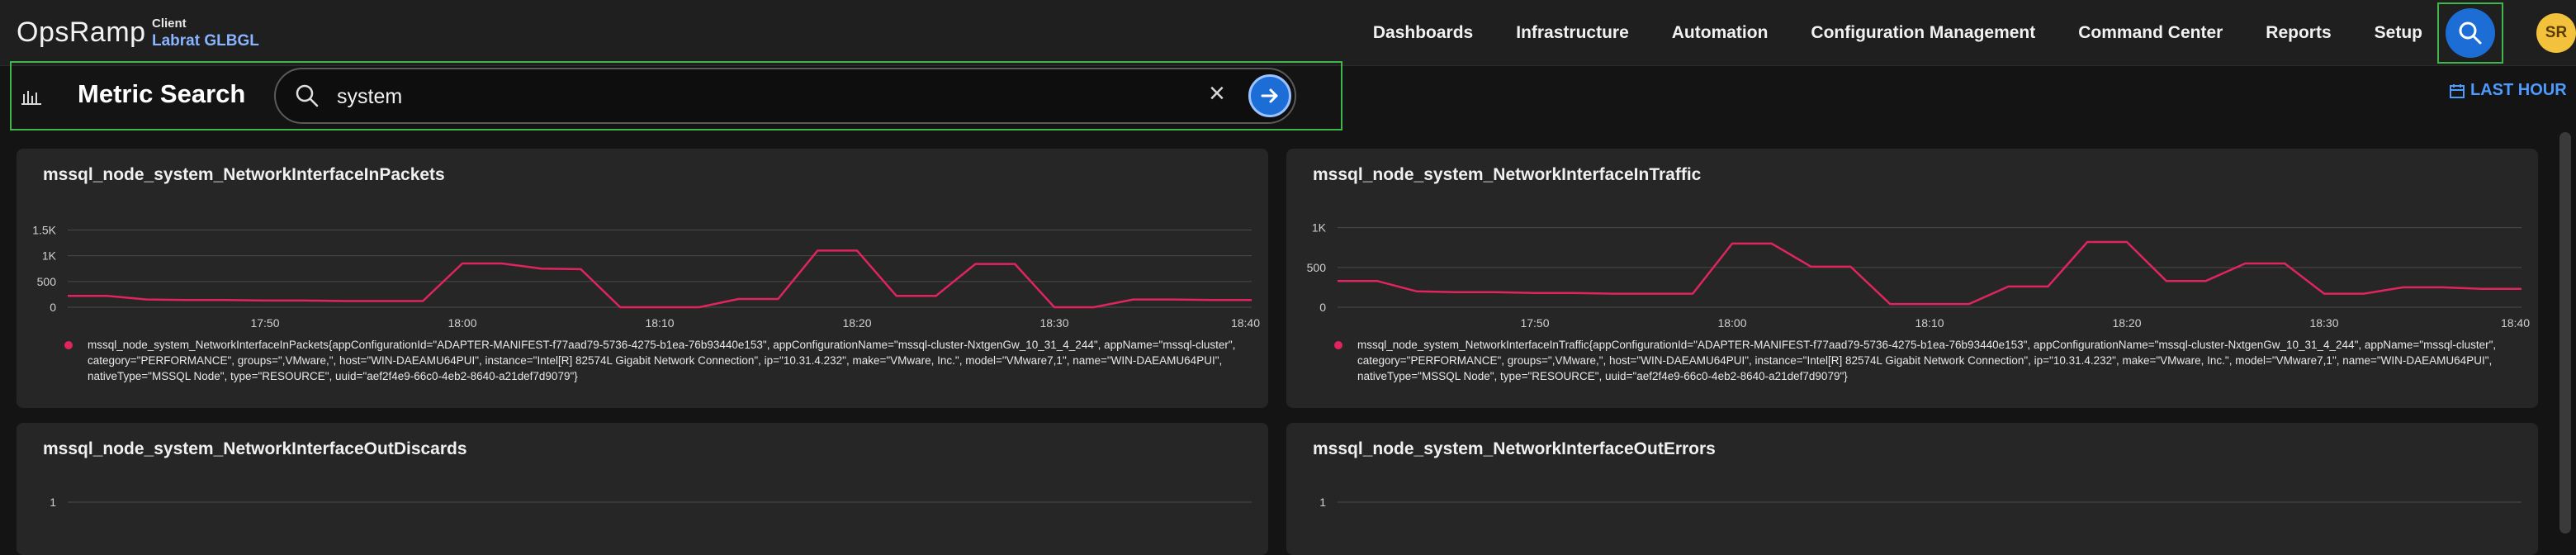  Describe the element at coordinates (205, 41) in the screenshot. I see `client-name: Labrat GLBGL` at that location.